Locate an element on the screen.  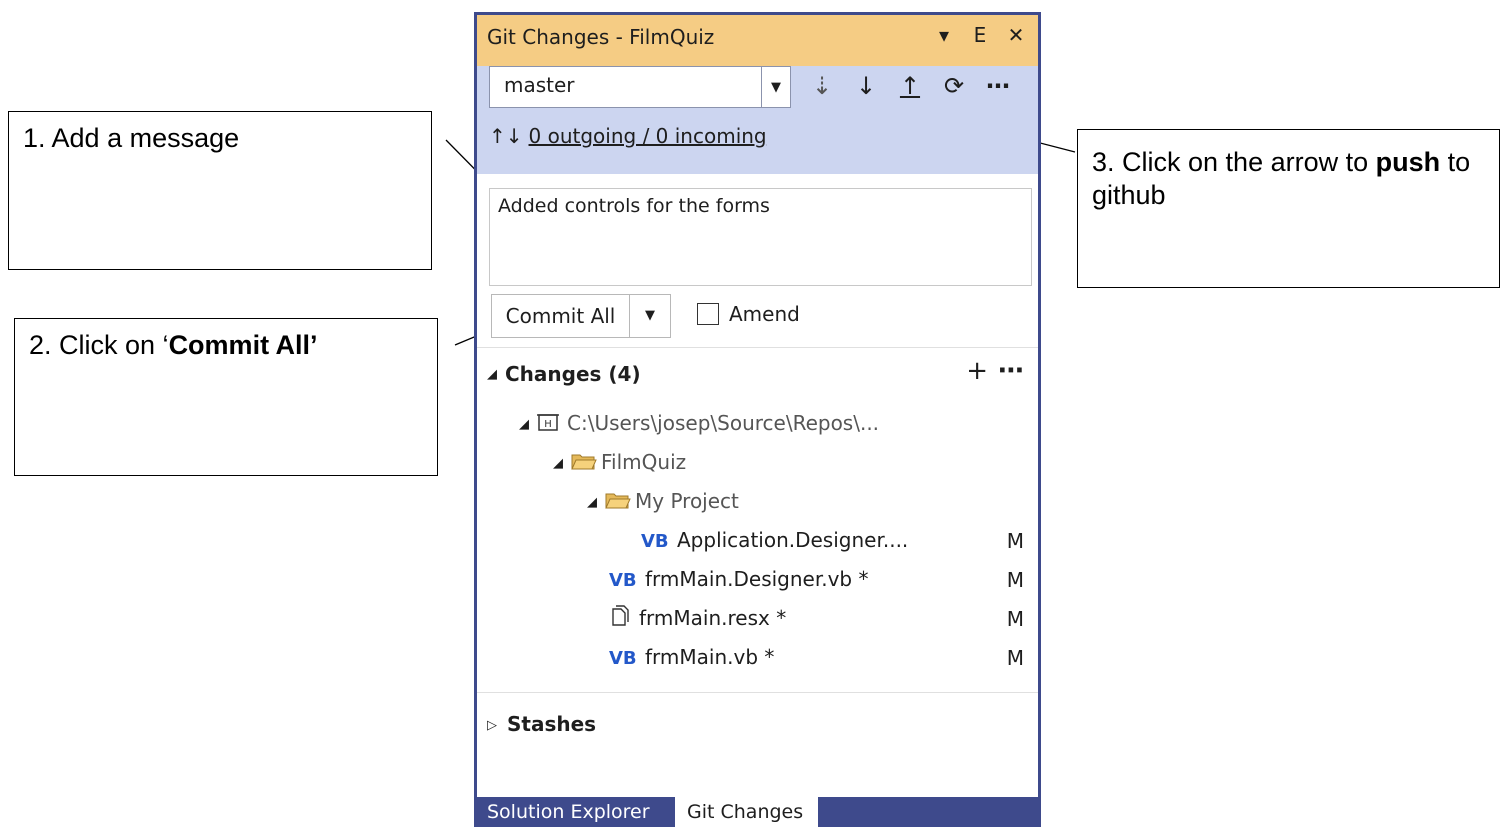
file-label: frmMain.Designer.vb * is located at coordinates (757, 579).